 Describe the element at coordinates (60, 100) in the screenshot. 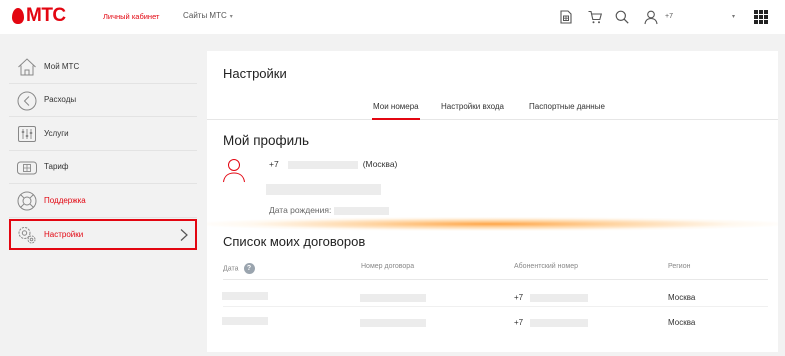

I see `sidebar-item-label: Расходы` at that location.